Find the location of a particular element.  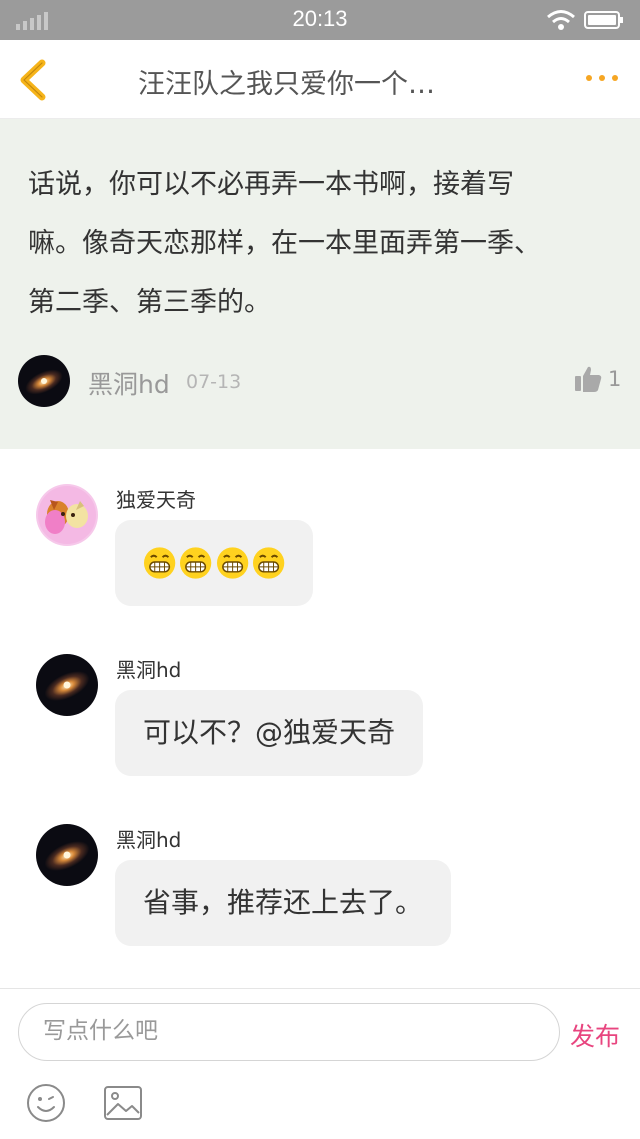

chevron-left-icon is located at coordinates (33, 80).